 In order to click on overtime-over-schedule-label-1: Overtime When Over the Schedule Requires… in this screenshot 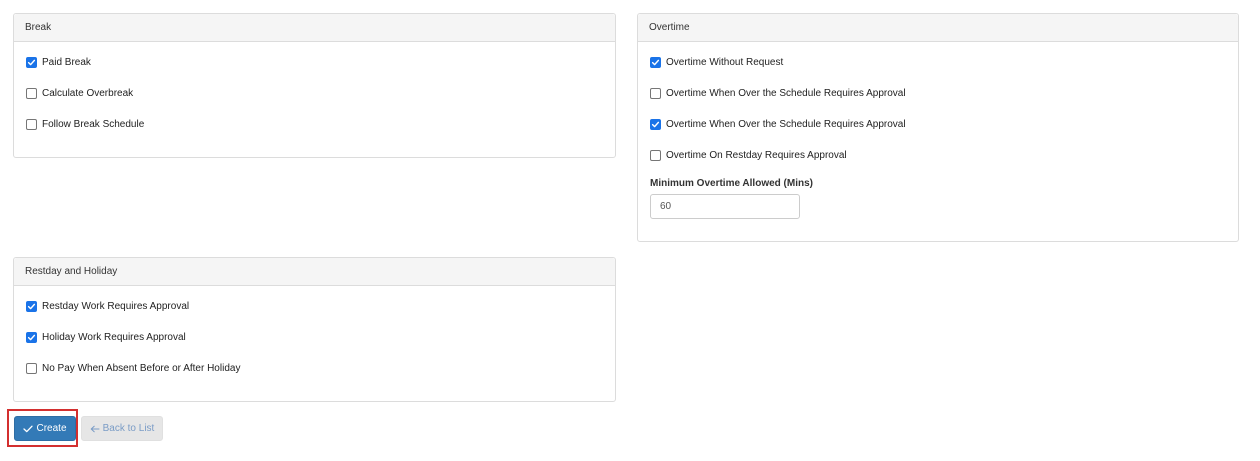, I will do `click(786, 93)`.